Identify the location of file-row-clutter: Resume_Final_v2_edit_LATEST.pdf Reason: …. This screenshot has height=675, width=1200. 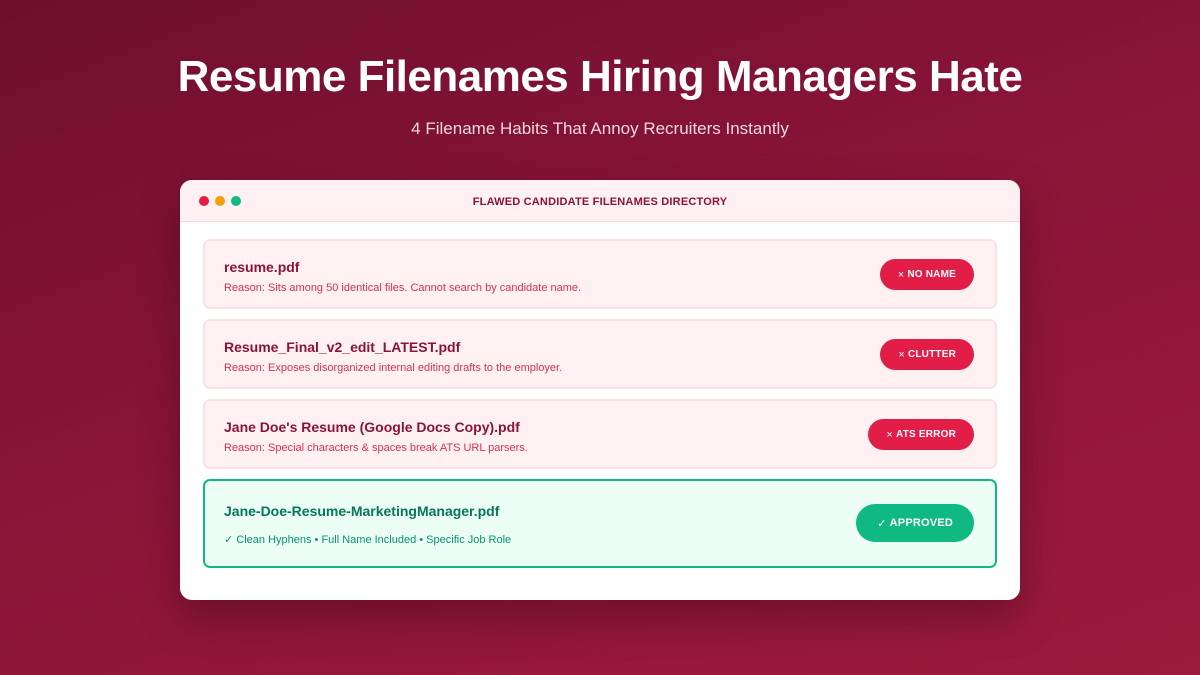
(600, 354).